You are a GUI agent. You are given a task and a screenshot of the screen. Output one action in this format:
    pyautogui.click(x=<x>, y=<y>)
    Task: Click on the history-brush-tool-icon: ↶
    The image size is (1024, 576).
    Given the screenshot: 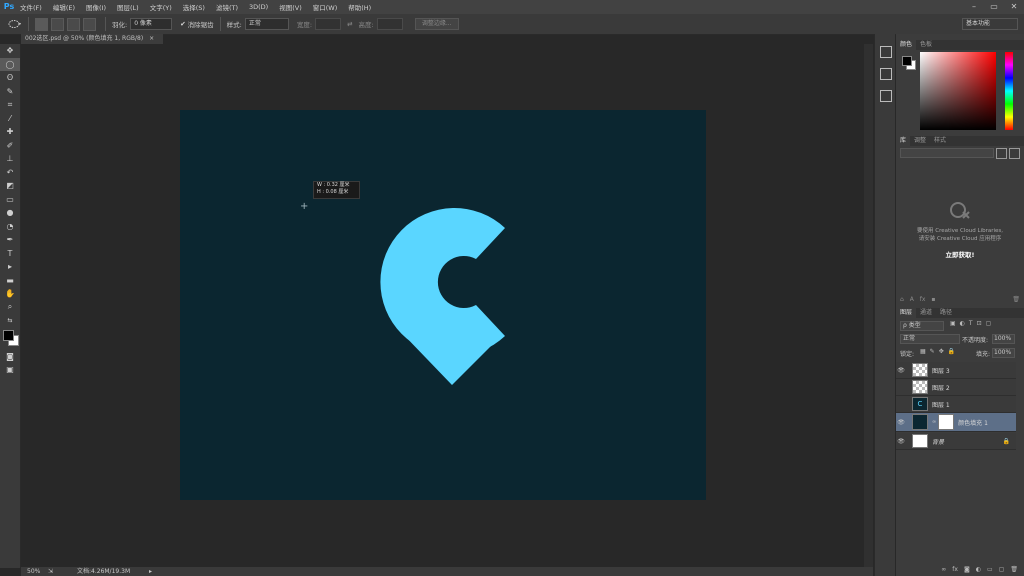 What is the action you would take?
    pyautogui.click(x=10, y=173)
    